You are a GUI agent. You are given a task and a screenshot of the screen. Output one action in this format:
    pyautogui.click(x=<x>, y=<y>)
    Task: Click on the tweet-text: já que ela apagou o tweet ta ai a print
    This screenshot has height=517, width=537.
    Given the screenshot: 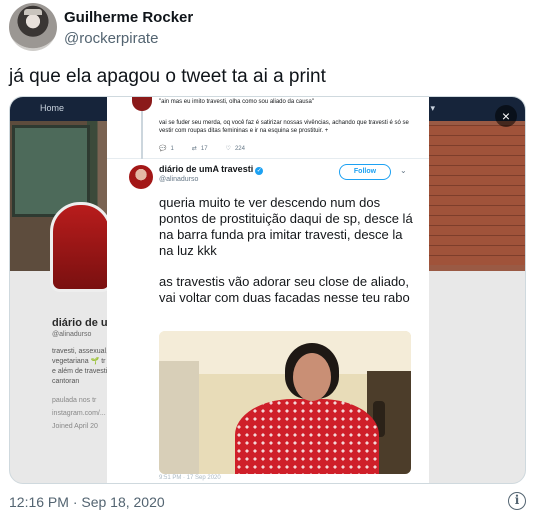 What is the action you would take?
    pyautogui.click(x=167, y=76)
    